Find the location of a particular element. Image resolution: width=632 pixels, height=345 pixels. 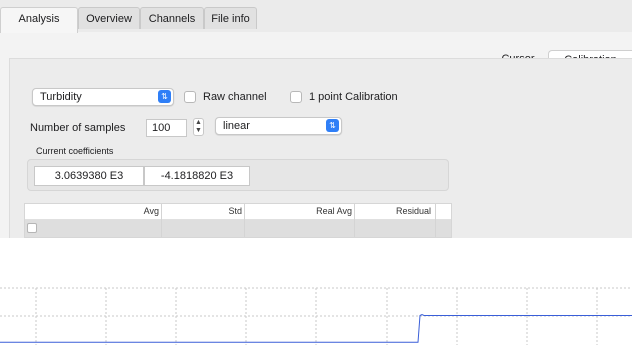

column-residual: Residual is located at coordinates (413, 211).